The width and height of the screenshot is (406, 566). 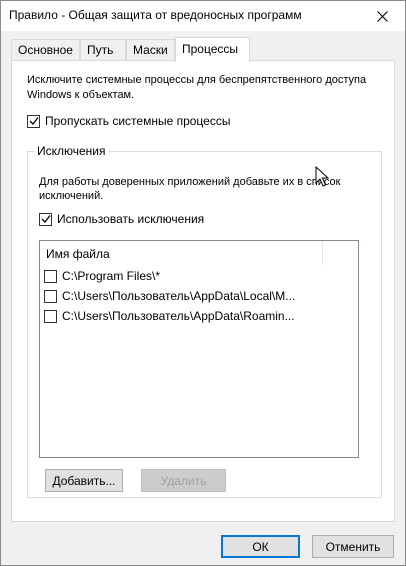 What do you see at coordinates (212, 49) in the screenshot?
I see `tab-processes: Процессы` at bounding box center [212, 49].